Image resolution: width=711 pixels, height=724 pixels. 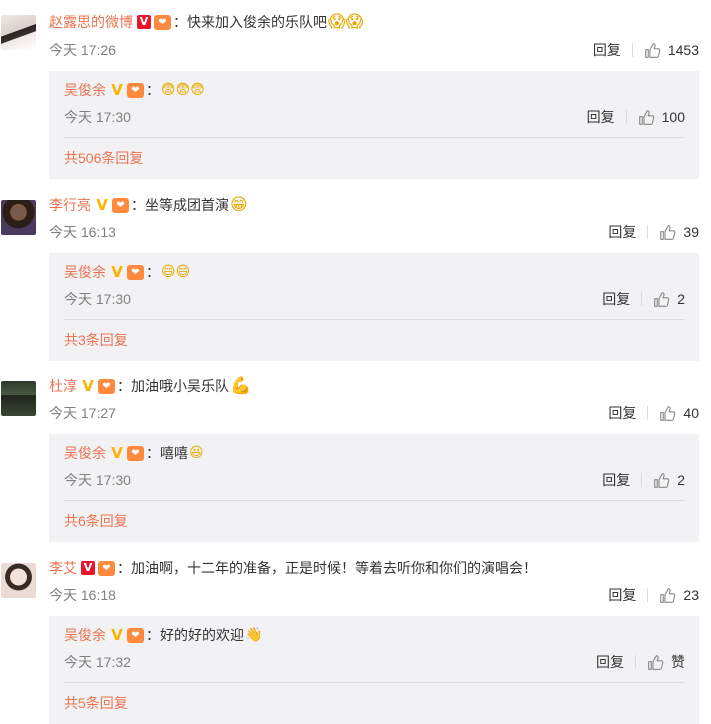 I want to click on like-count: 100, so click(x=673, y=117).